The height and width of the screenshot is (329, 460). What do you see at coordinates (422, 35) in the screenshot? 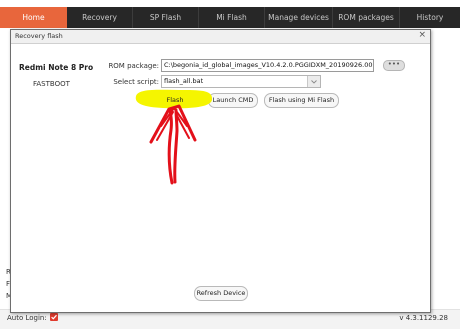
I see `close-icon: ×` at bounding box center [422, 35].